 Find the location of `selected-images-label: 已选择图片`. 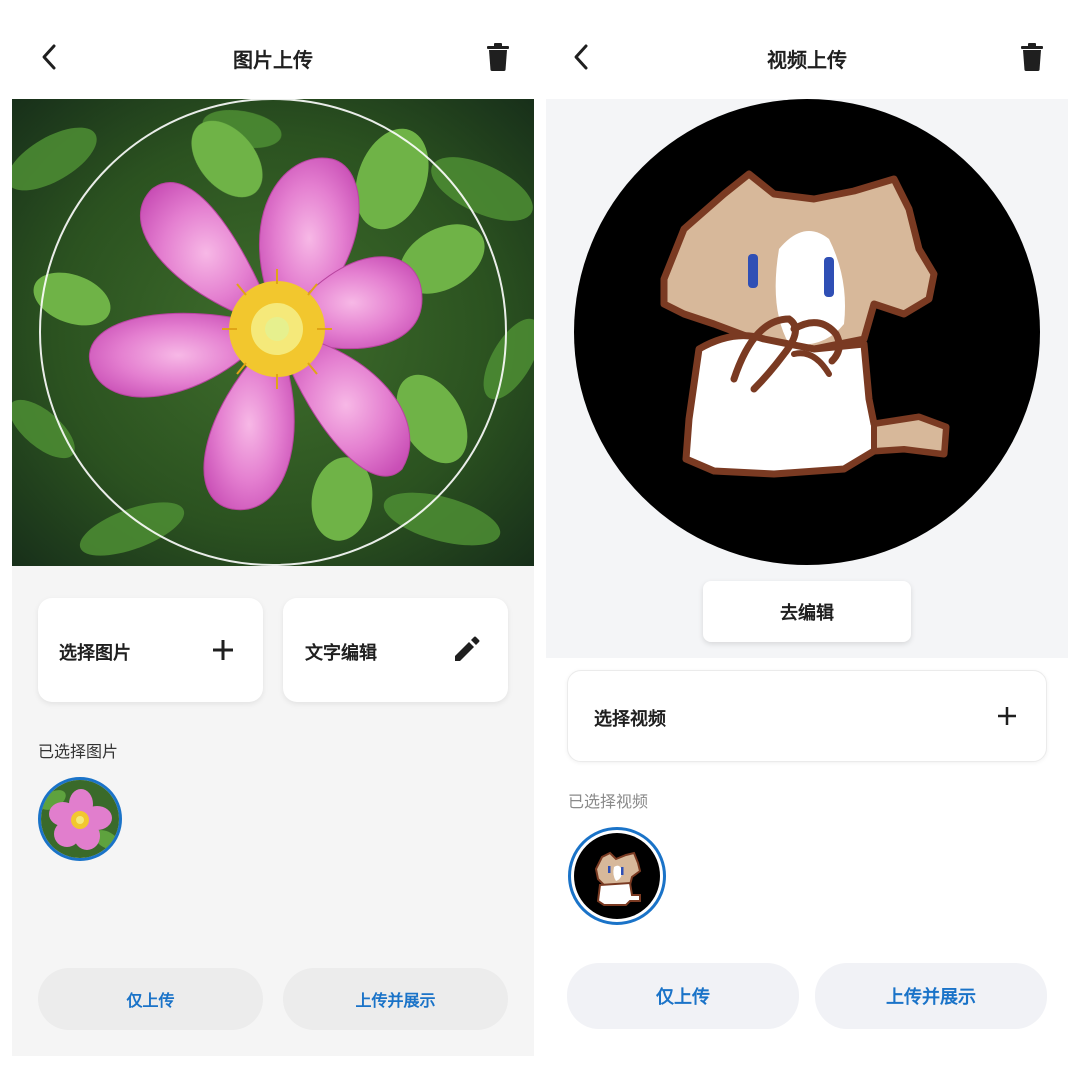

selected-images-label: 已选择图片 is located at coordinates (78, 751).